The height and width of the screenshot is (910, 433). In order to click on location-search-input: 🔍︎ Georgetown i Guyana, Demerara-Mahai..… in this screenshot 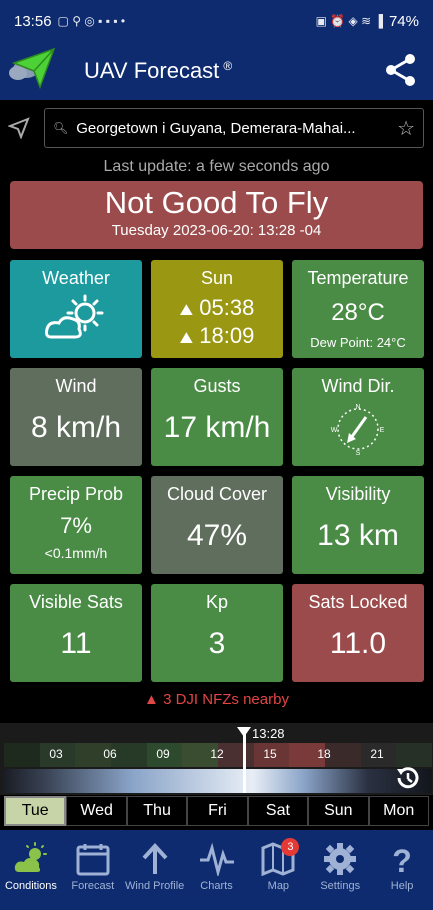, I will do `click(234, 128)`.